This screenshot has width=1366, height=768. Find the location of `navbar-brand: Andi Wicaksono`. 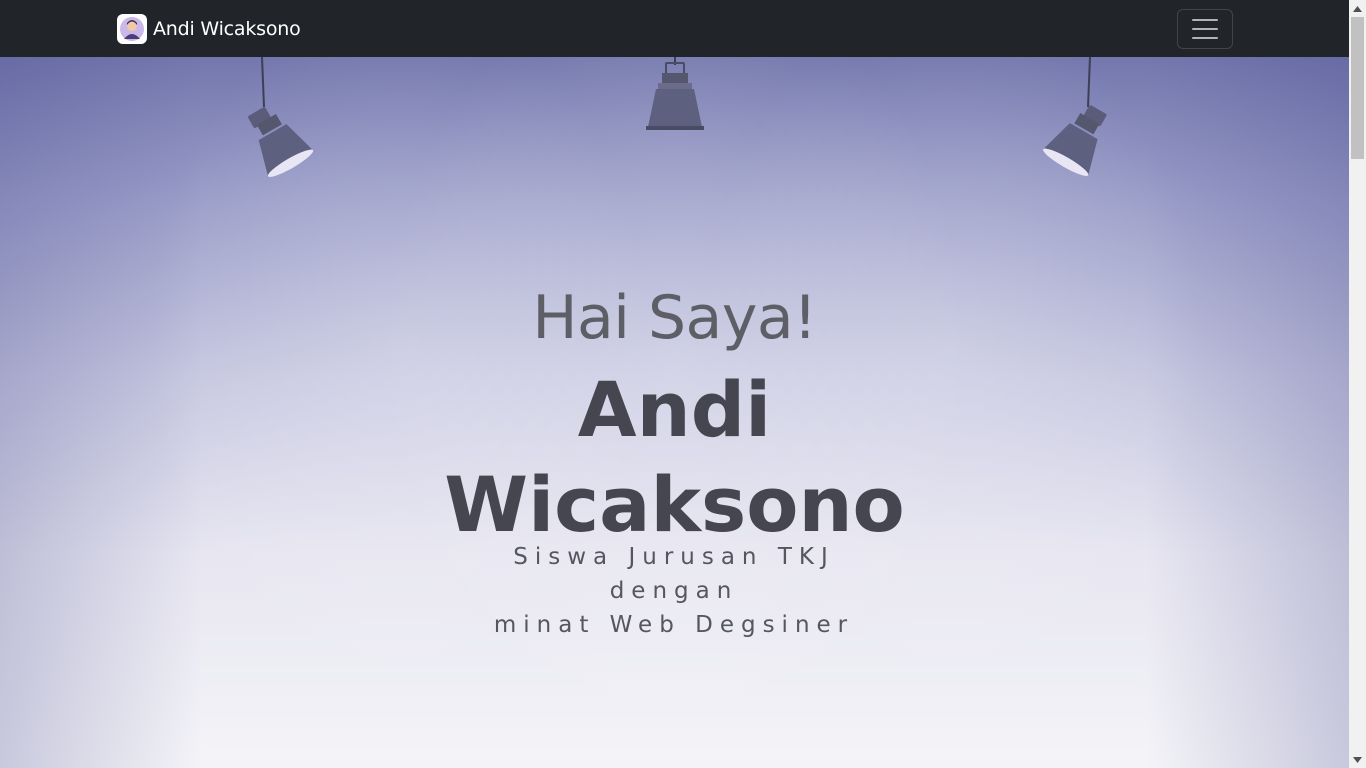

navbar-brand: Andi Wicaksono is located at coordinates (209, 29).